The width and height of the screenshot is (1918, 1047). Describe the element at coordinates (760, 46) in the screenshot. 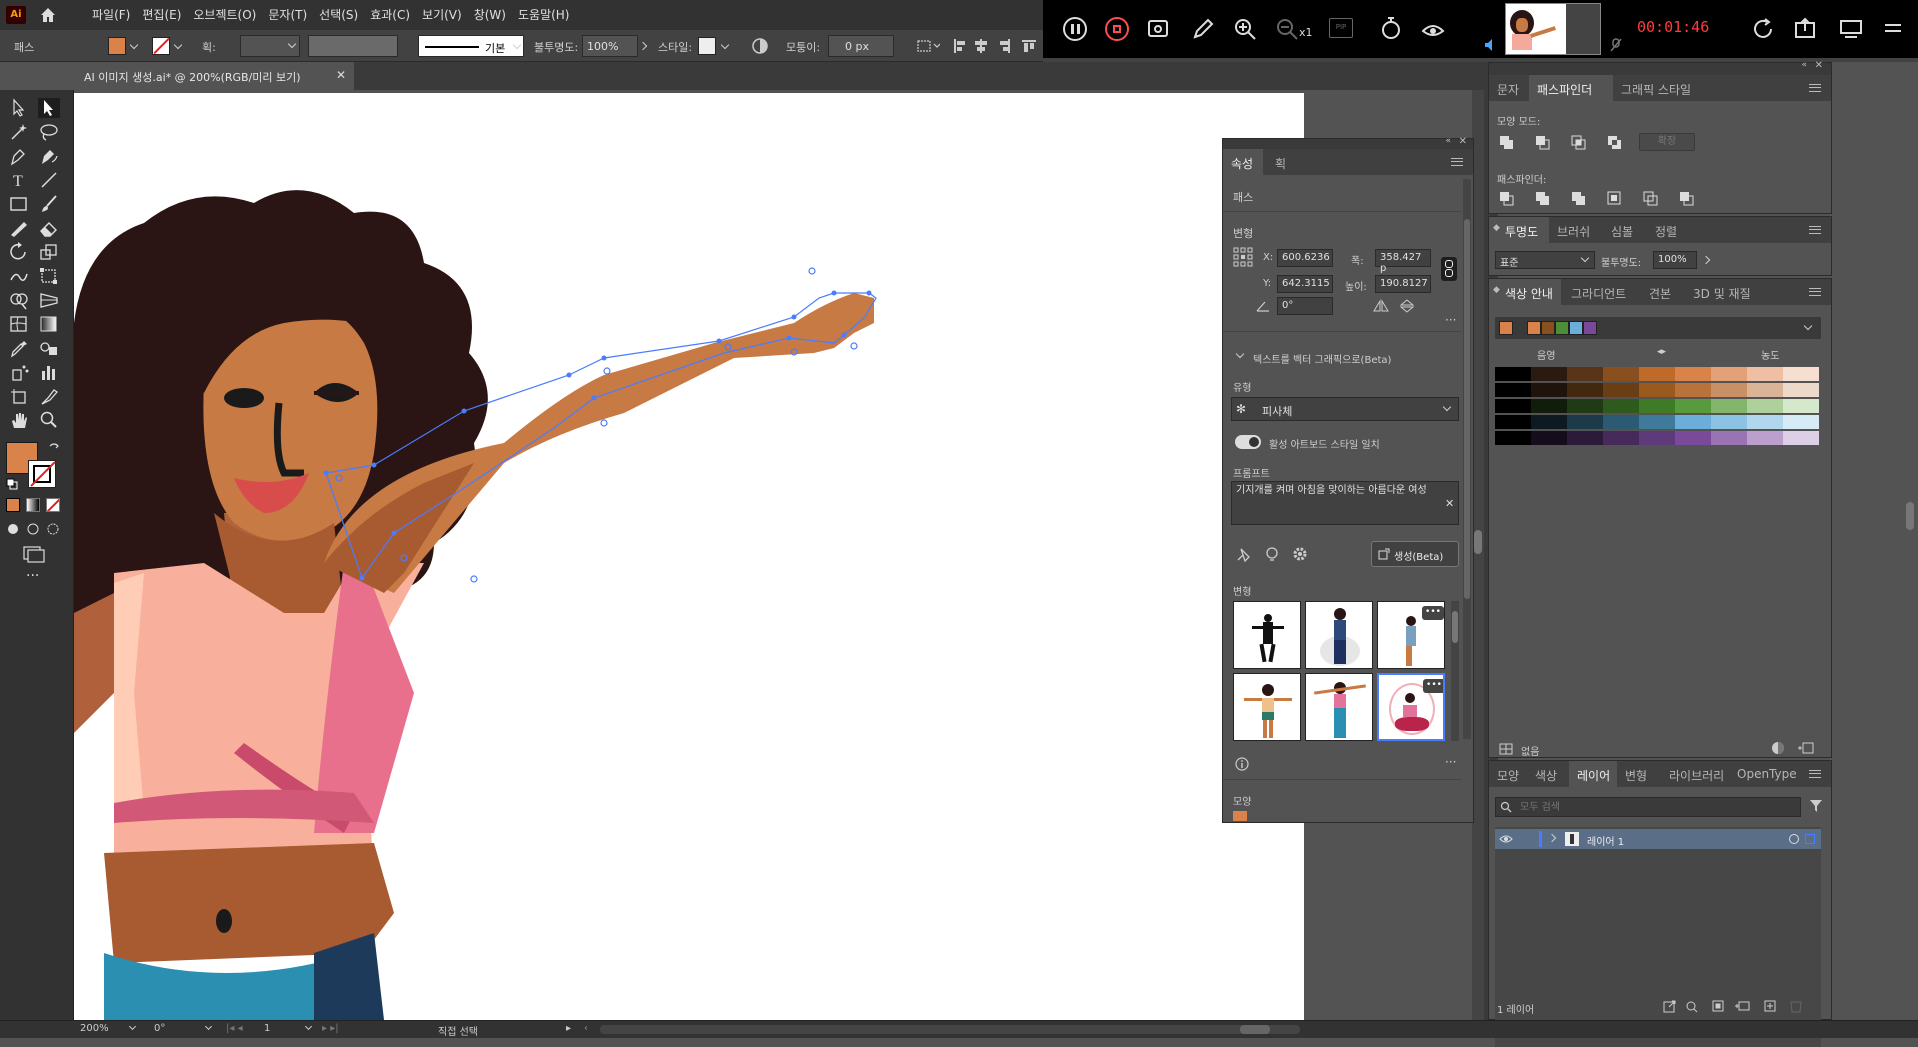

I see `recolor-icon` at that location.